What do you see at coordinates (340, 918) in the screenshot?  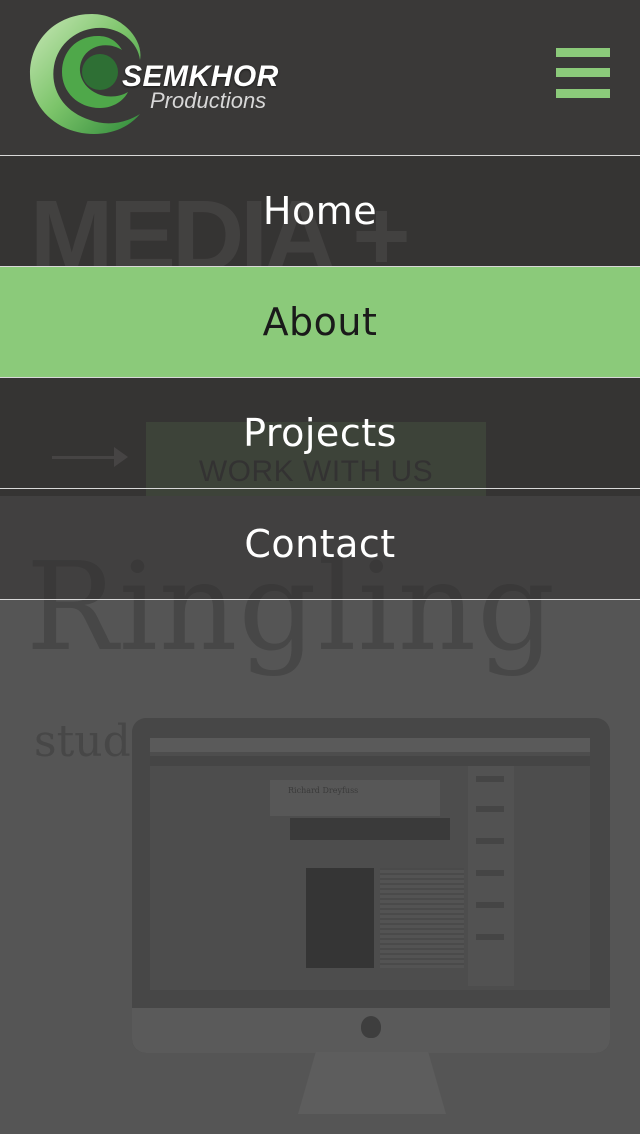 I see `screen-portrait-photo` at bounding box center [340, 918].